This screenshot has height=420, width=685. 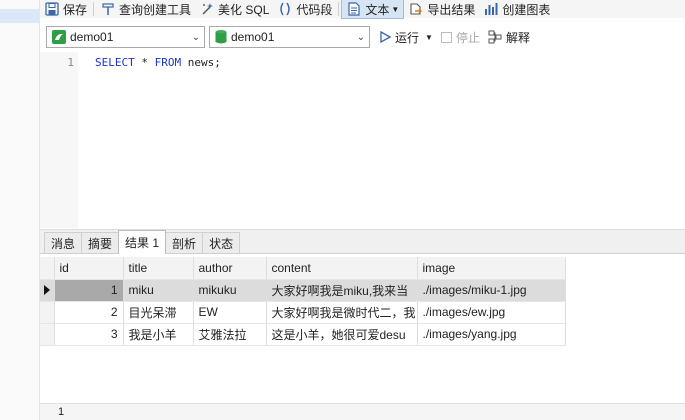 I want to click on query-builder-label: 查询创建工具, so click(x=155, y=9).